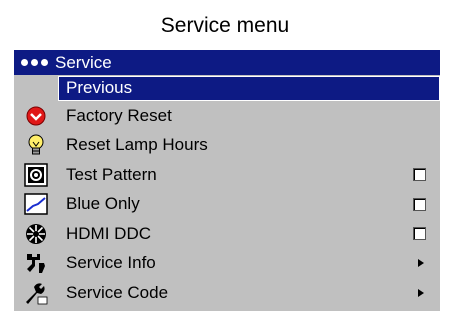  What do you see at coordinates (419, 175) in the screenshot?
I see `test-pattern-checkbox` at bounding box center [419, 175].